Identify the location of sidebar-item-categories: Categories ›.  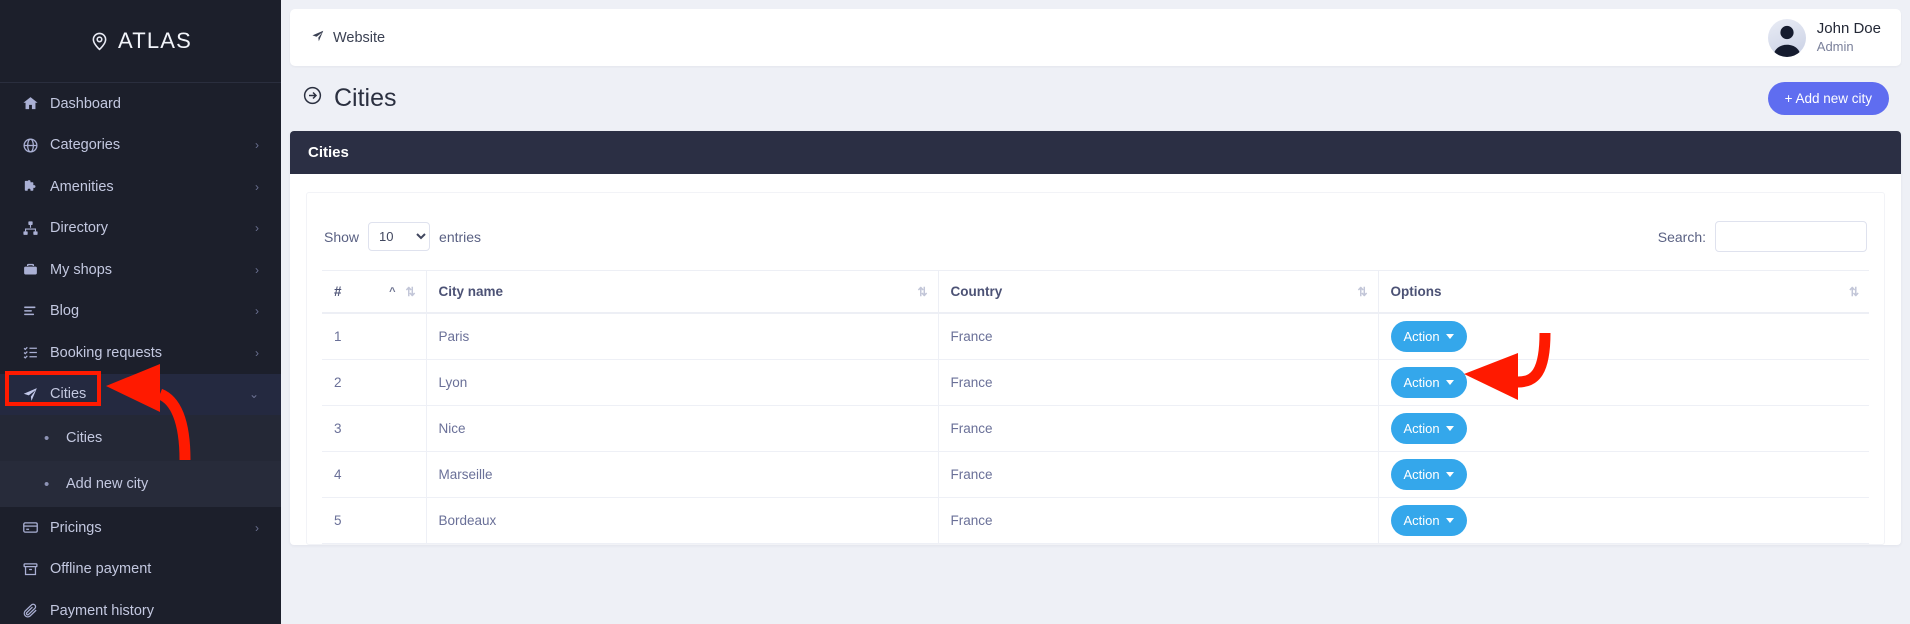
(140, 146).